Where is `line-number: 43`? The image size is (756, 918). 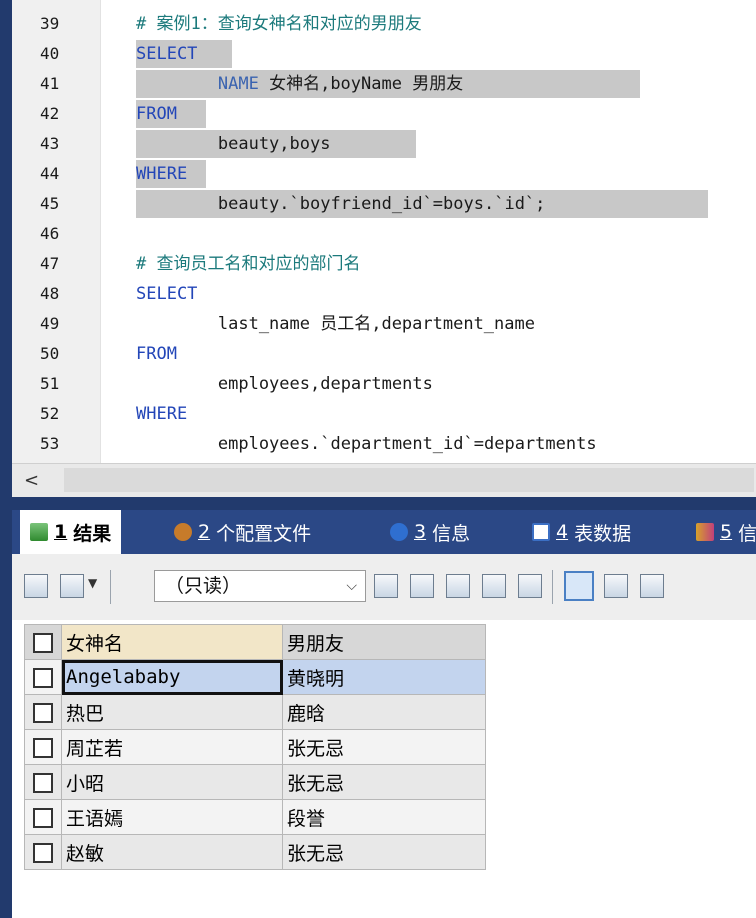 line-number: 43 is located at coordinates (50, 143).